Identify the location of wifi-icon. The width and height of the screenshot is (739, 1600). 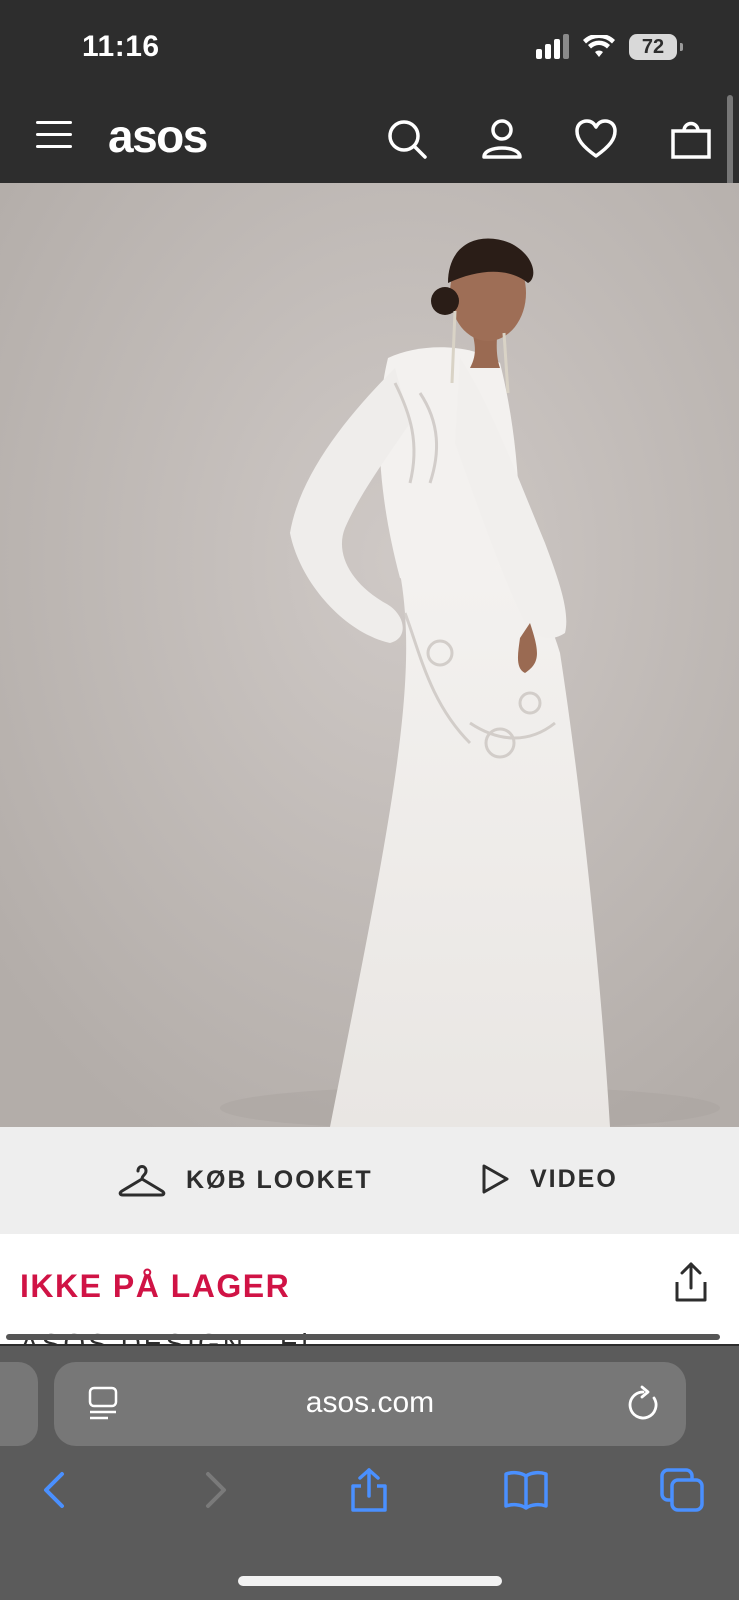
(599, 46).